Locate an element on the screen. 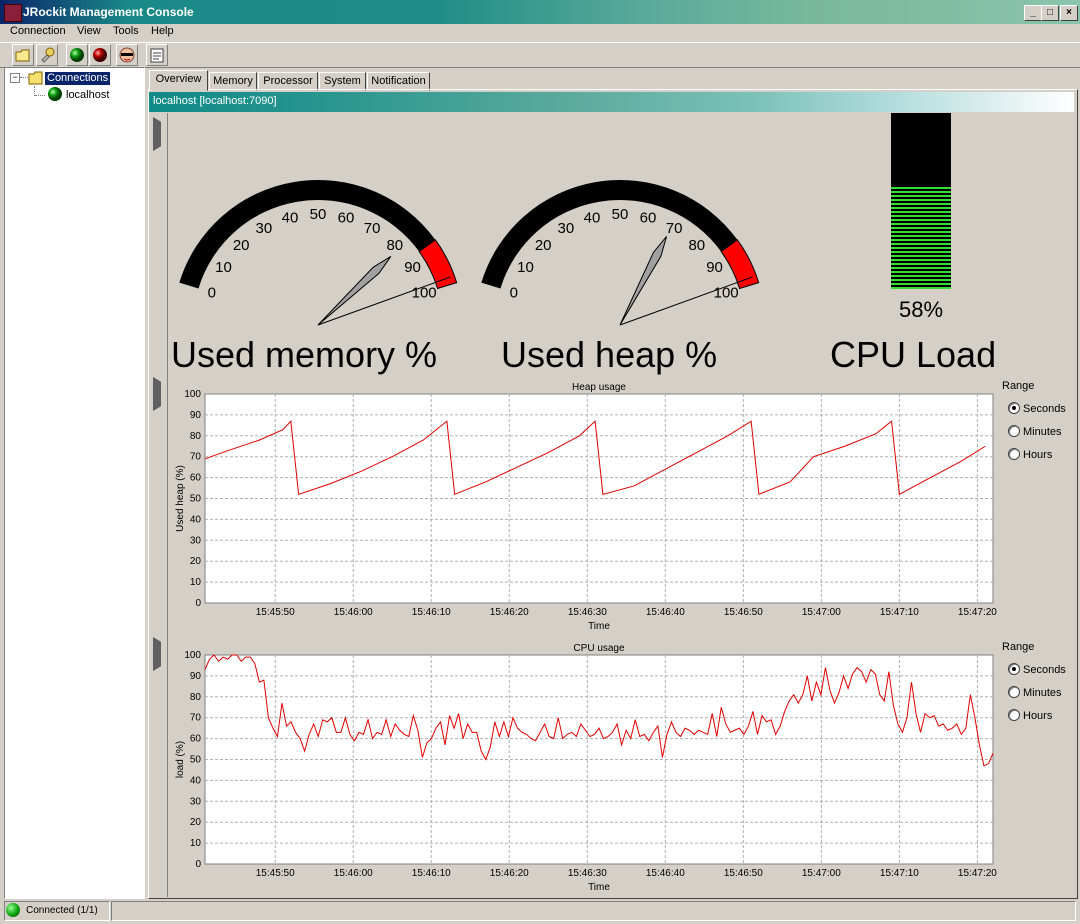  menu-connection: Connection is located at coordinates (38, 31).